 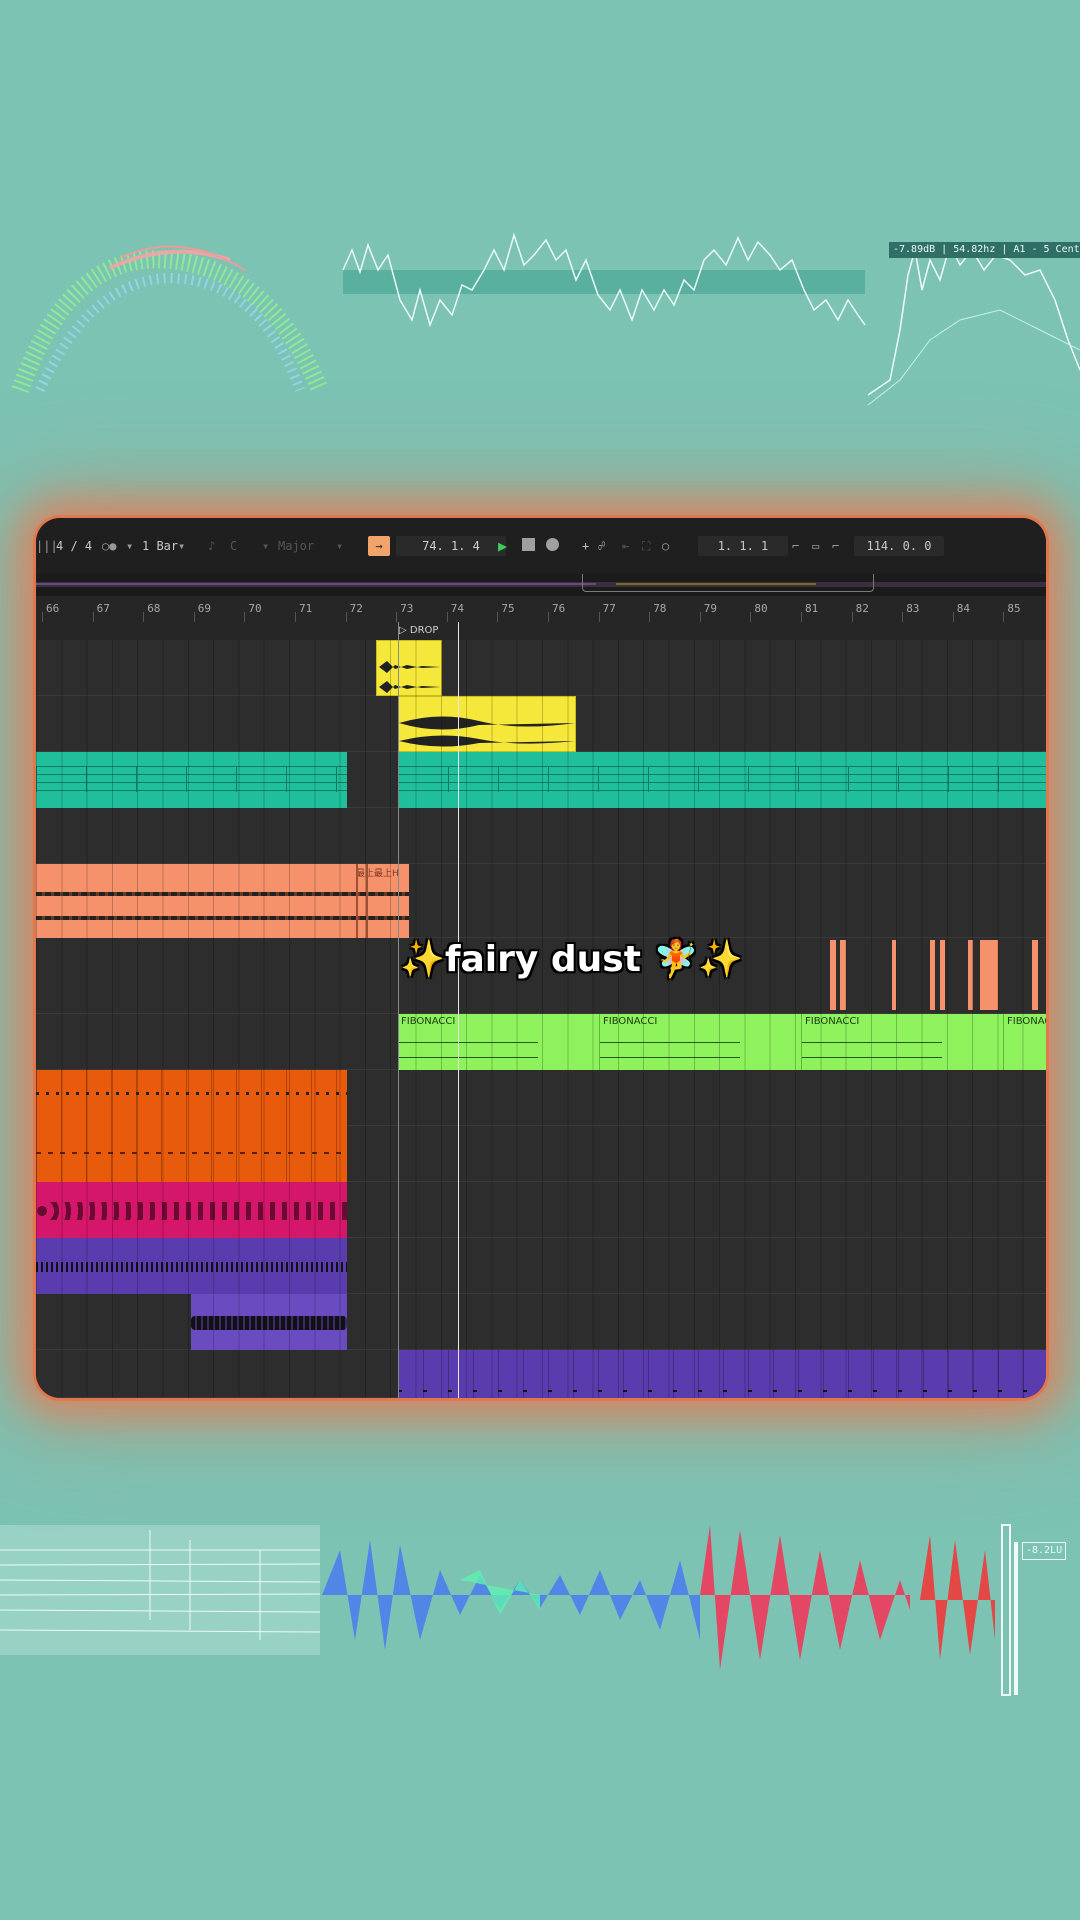 I want to click on loudness-readout: -8.2LU, so click(x=1044, y=1551).